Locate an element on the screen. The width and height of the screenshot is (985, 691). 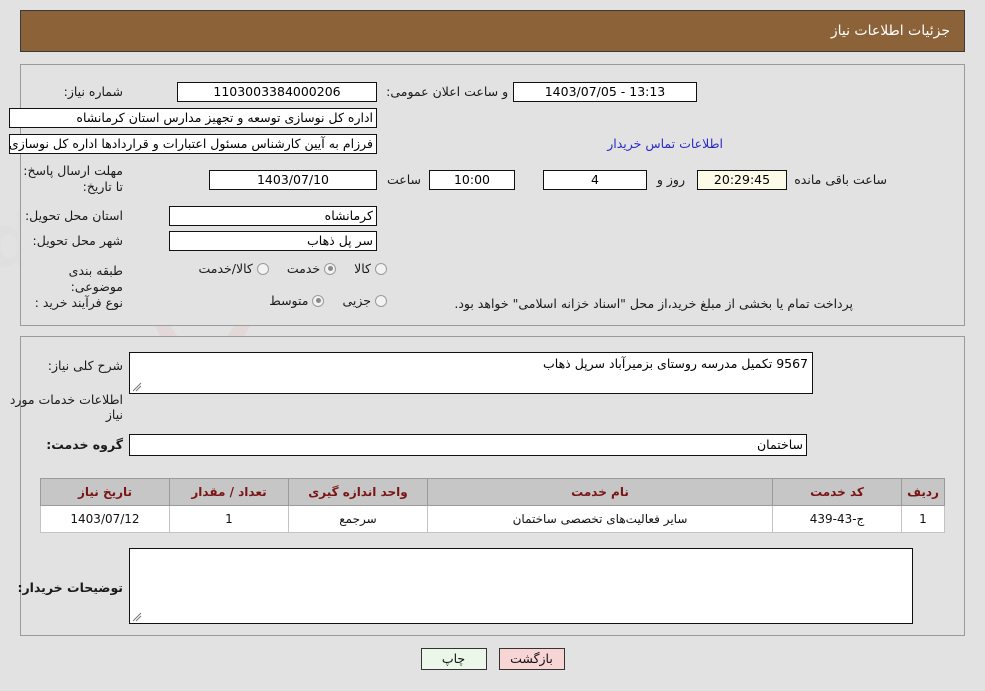
cell-service-code: ج-43-439 is located at coordinates (837, 519).